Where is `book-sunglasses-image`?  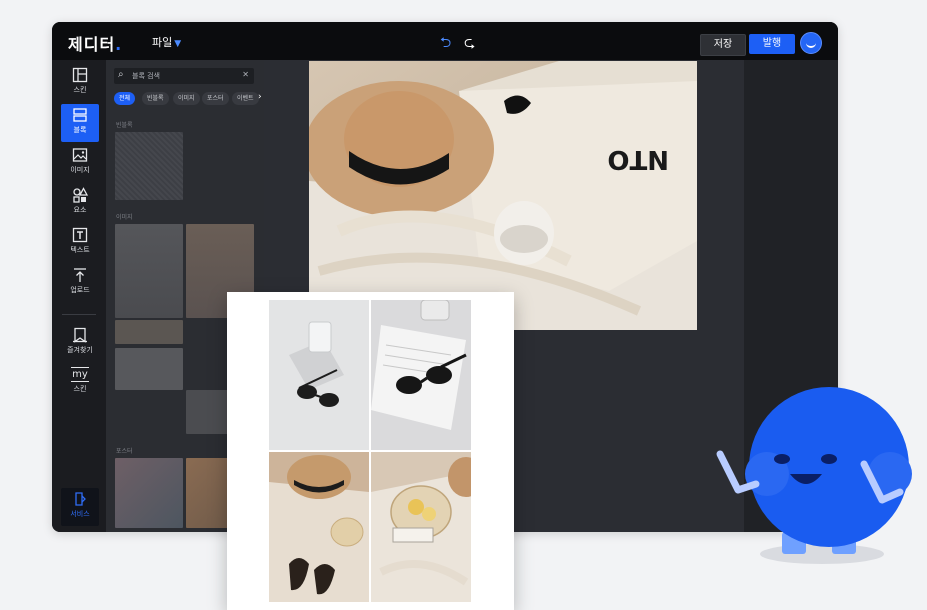 book-sunglasses-image is located at coordinates (421, 375).